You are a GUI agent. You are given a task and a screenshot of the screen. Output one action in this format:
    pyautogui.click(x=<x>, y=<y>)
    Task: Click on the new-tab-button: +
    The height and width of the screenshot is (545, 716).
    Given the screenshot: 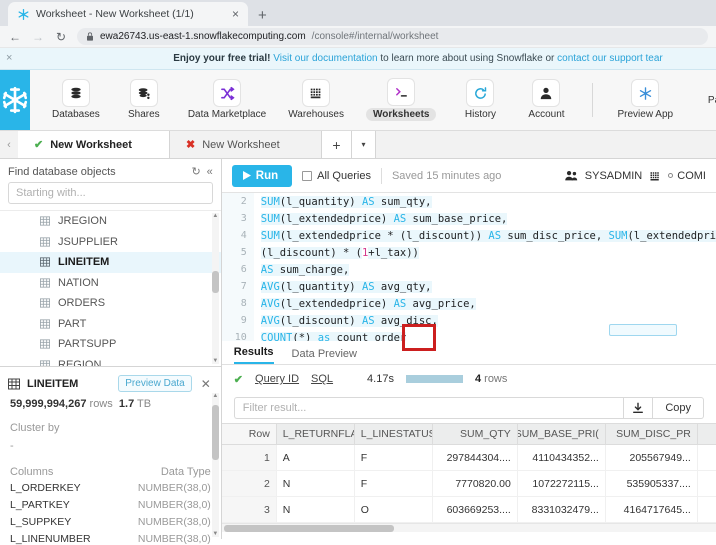 What is the action you would take?
    pyautogui.click(x=262, y=15)
    